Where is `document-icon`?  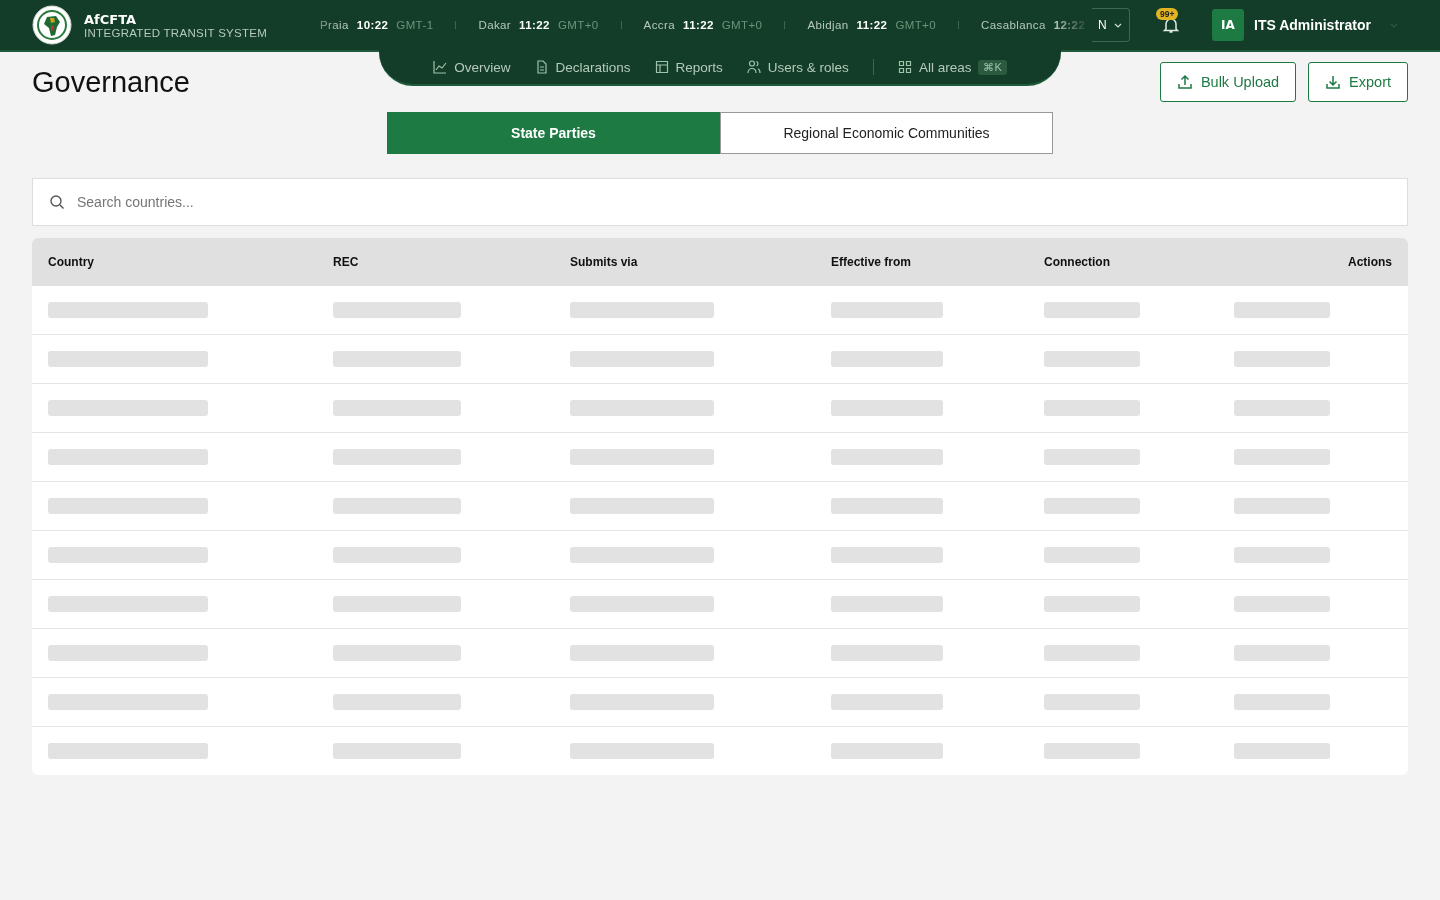
document-icon is located at coordinates (541, 67).